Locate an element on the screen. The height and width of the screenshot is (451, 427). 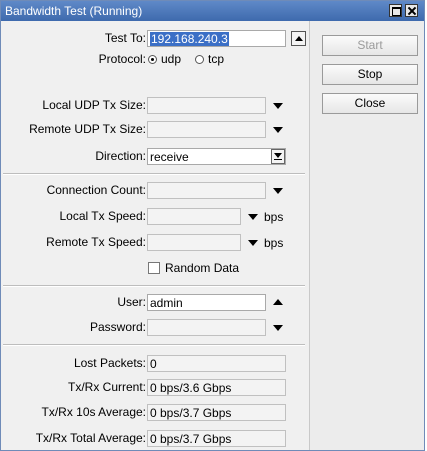
direction-select: receive is located at coordinates (216, 156).